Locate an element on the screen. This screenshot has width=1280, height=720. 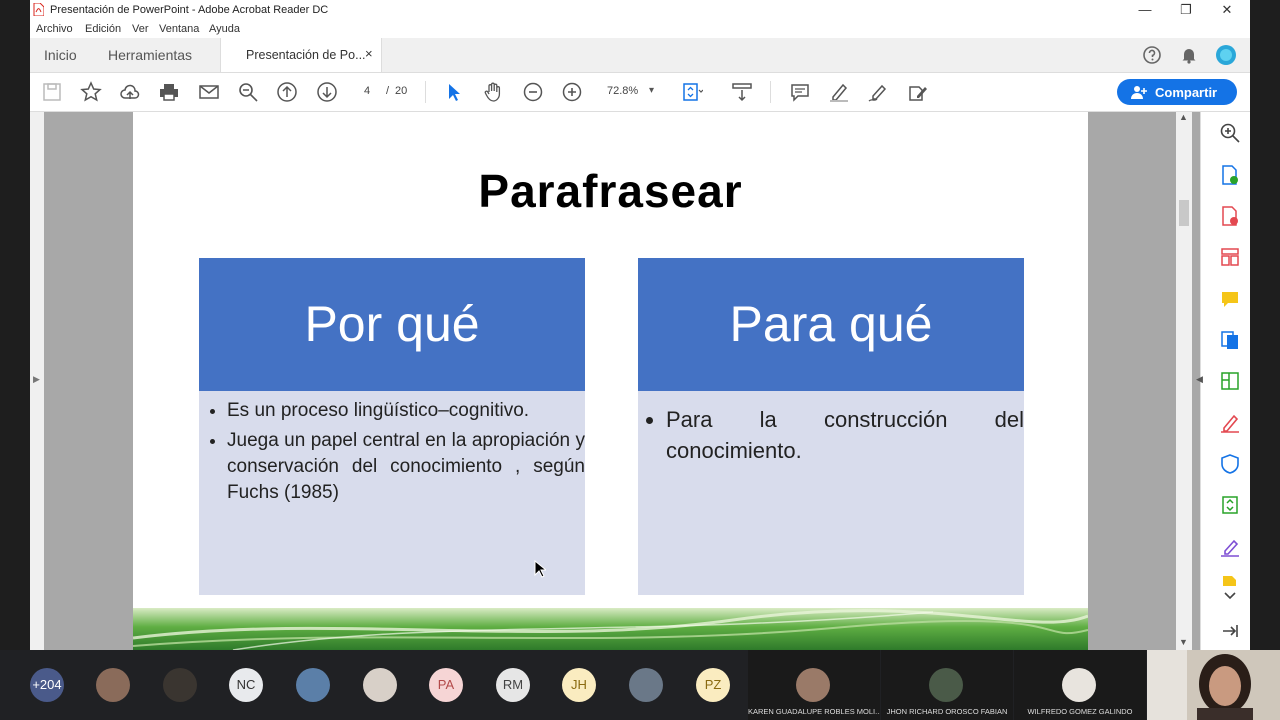
organize-pages-icon is located at coordinates (1230, 257).